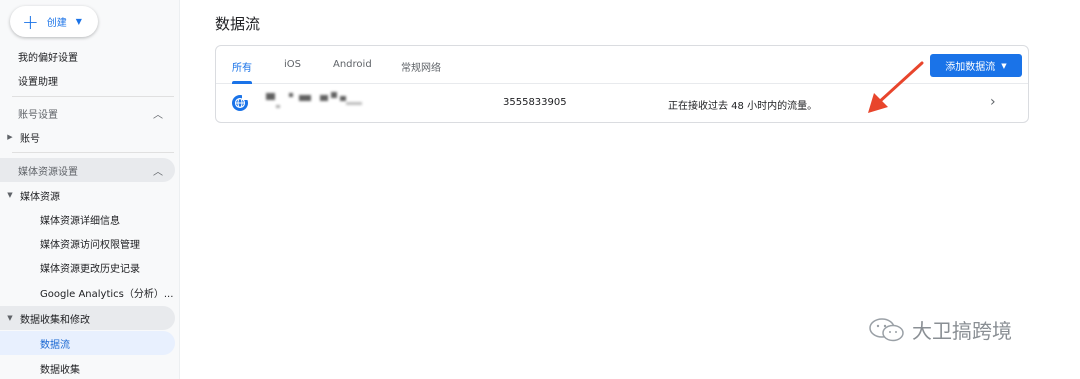 Image resolution: width=1080 pixels, height=379 pixels. Describe the element at coordinates (48, 172) in the screenshot. I see `sidebar-section-label: 媒体资源设置` at that location.